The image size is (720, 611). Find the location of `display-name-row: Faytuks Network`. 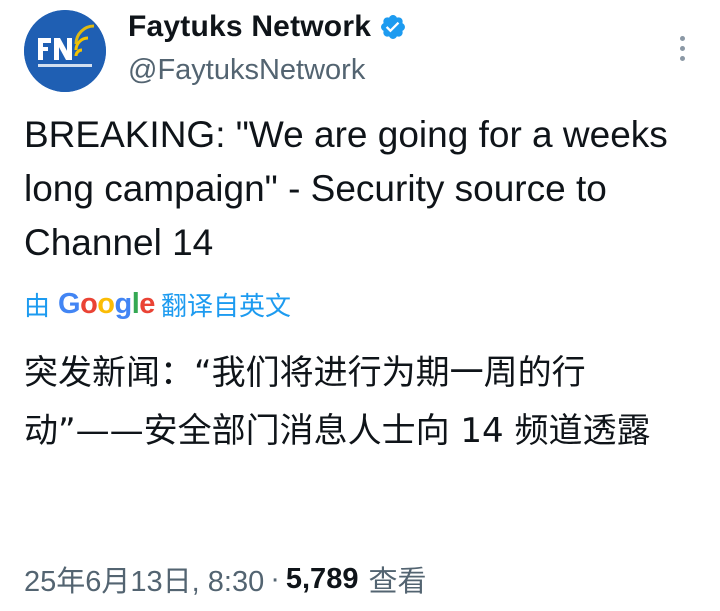

display-name-row: Faytuks Network is located at coordinates (267, 27).